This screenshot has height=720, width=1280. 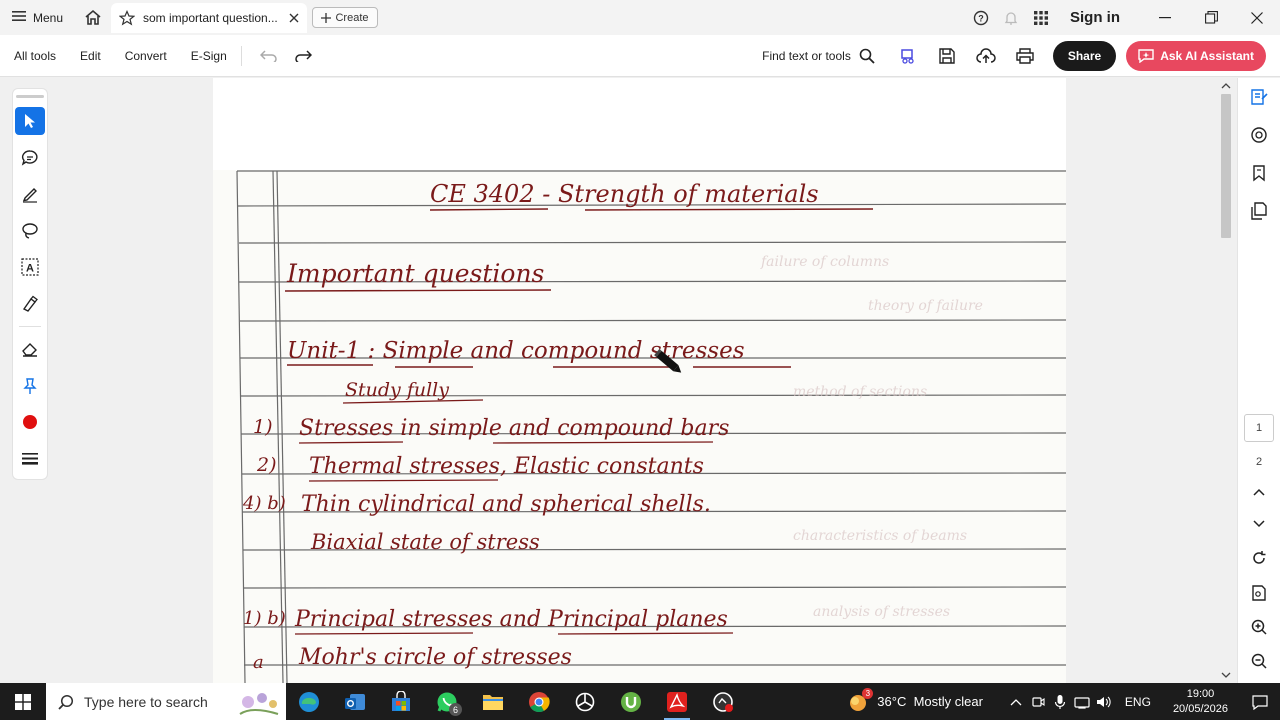 I want to click on bookmark-icon, so click(x=1259, y=173).